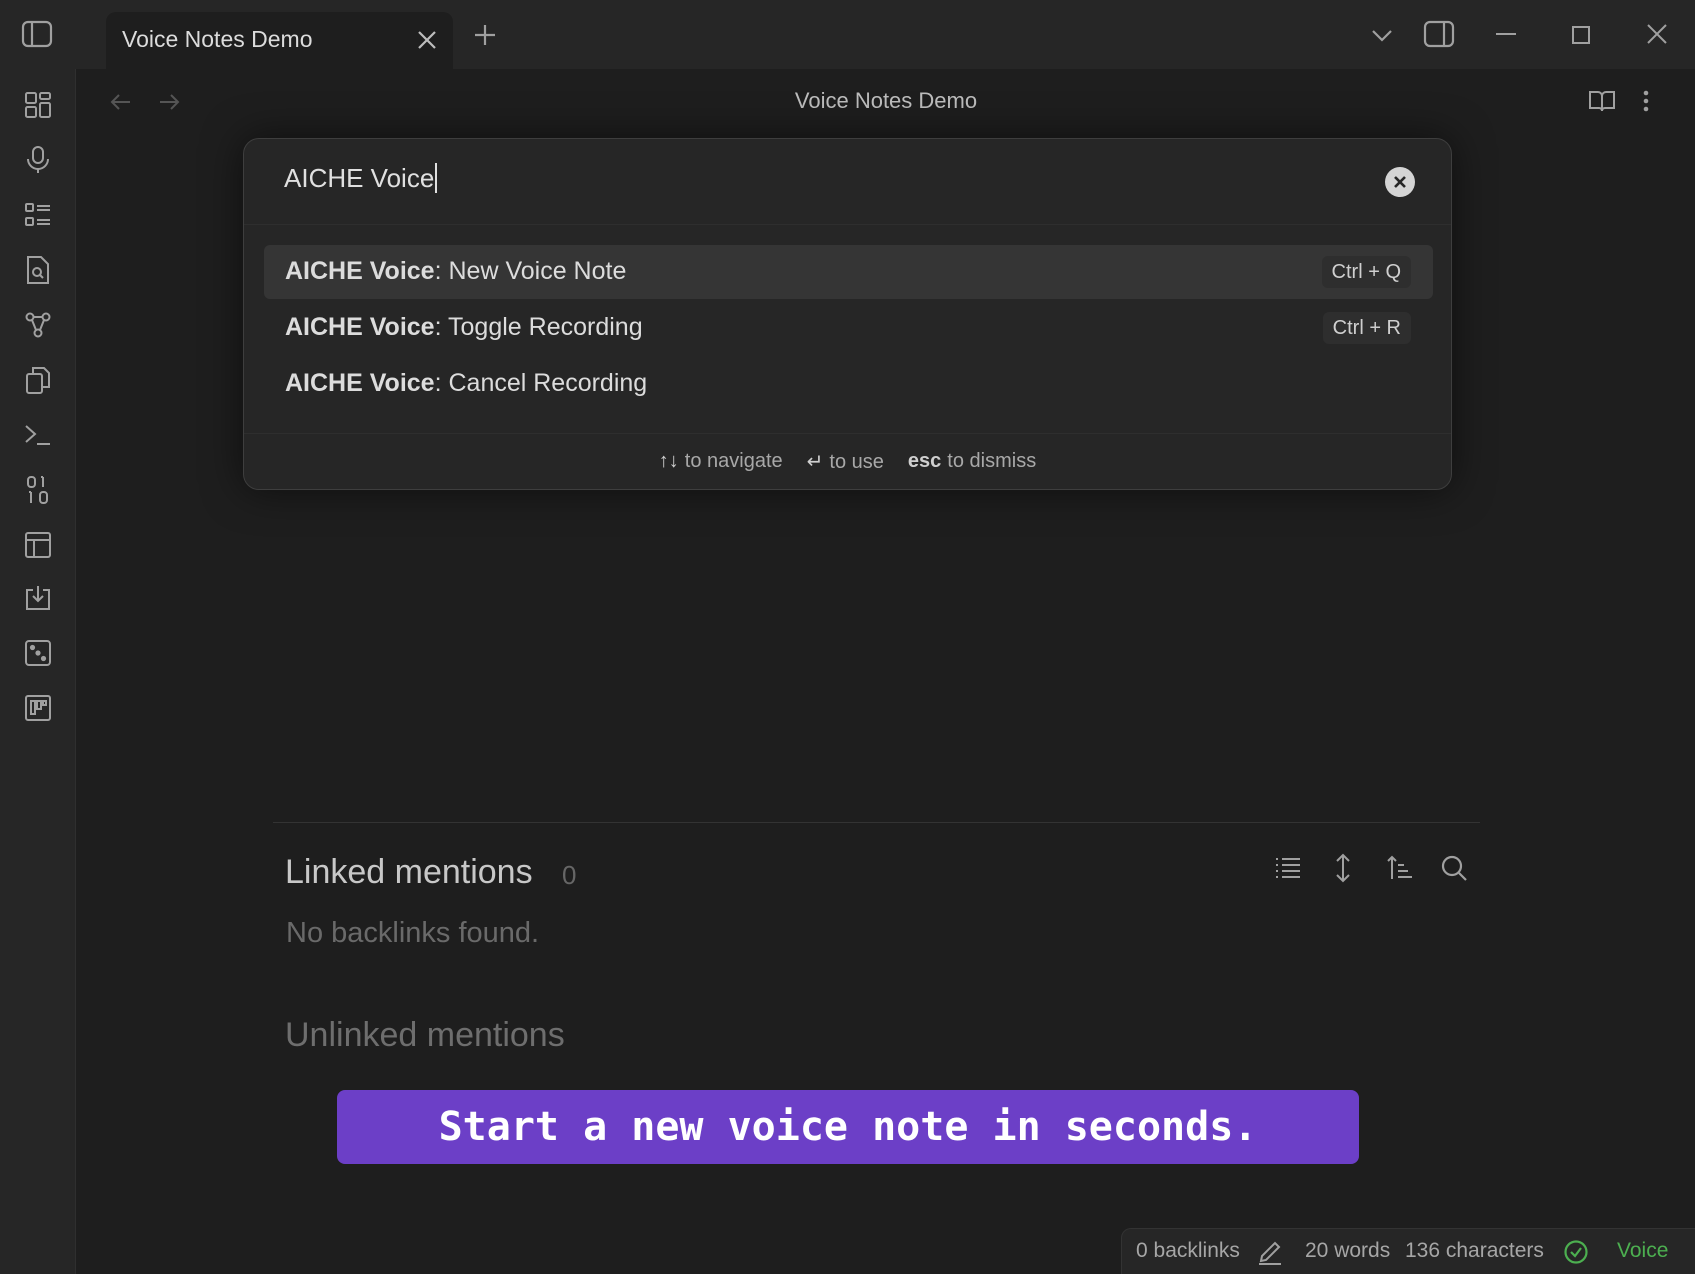  What do you see at coordinates (38, 435) in the screenshot?
I see `terminal-icon` at bounding box center [38, 435].